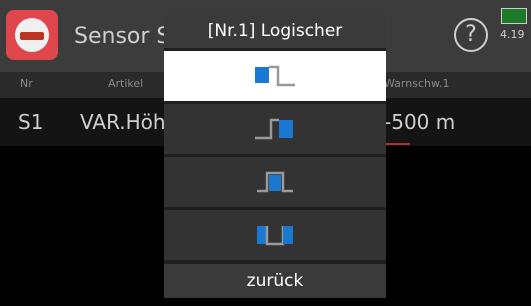 The width and height of the screenshot is (531, 306). Describe the element at coordinates (512, 34) in the screenshot. I see `voltage-readout: 4.19` at that location.